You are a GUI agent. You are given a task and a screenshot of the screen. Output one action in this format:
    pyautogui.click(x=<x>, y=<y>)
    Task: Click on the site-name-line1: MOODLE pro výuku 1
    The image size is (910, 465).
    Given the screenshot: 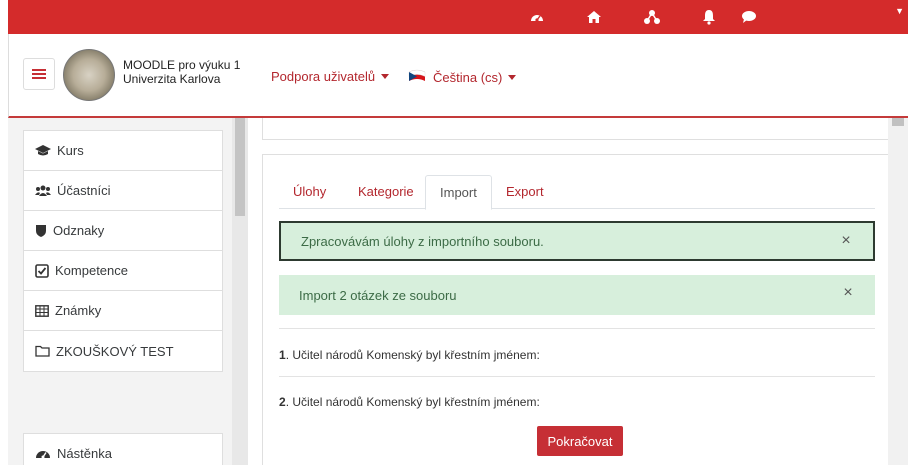 What is the action you would take?
    pyautogui.click(x=182, y=65)
    